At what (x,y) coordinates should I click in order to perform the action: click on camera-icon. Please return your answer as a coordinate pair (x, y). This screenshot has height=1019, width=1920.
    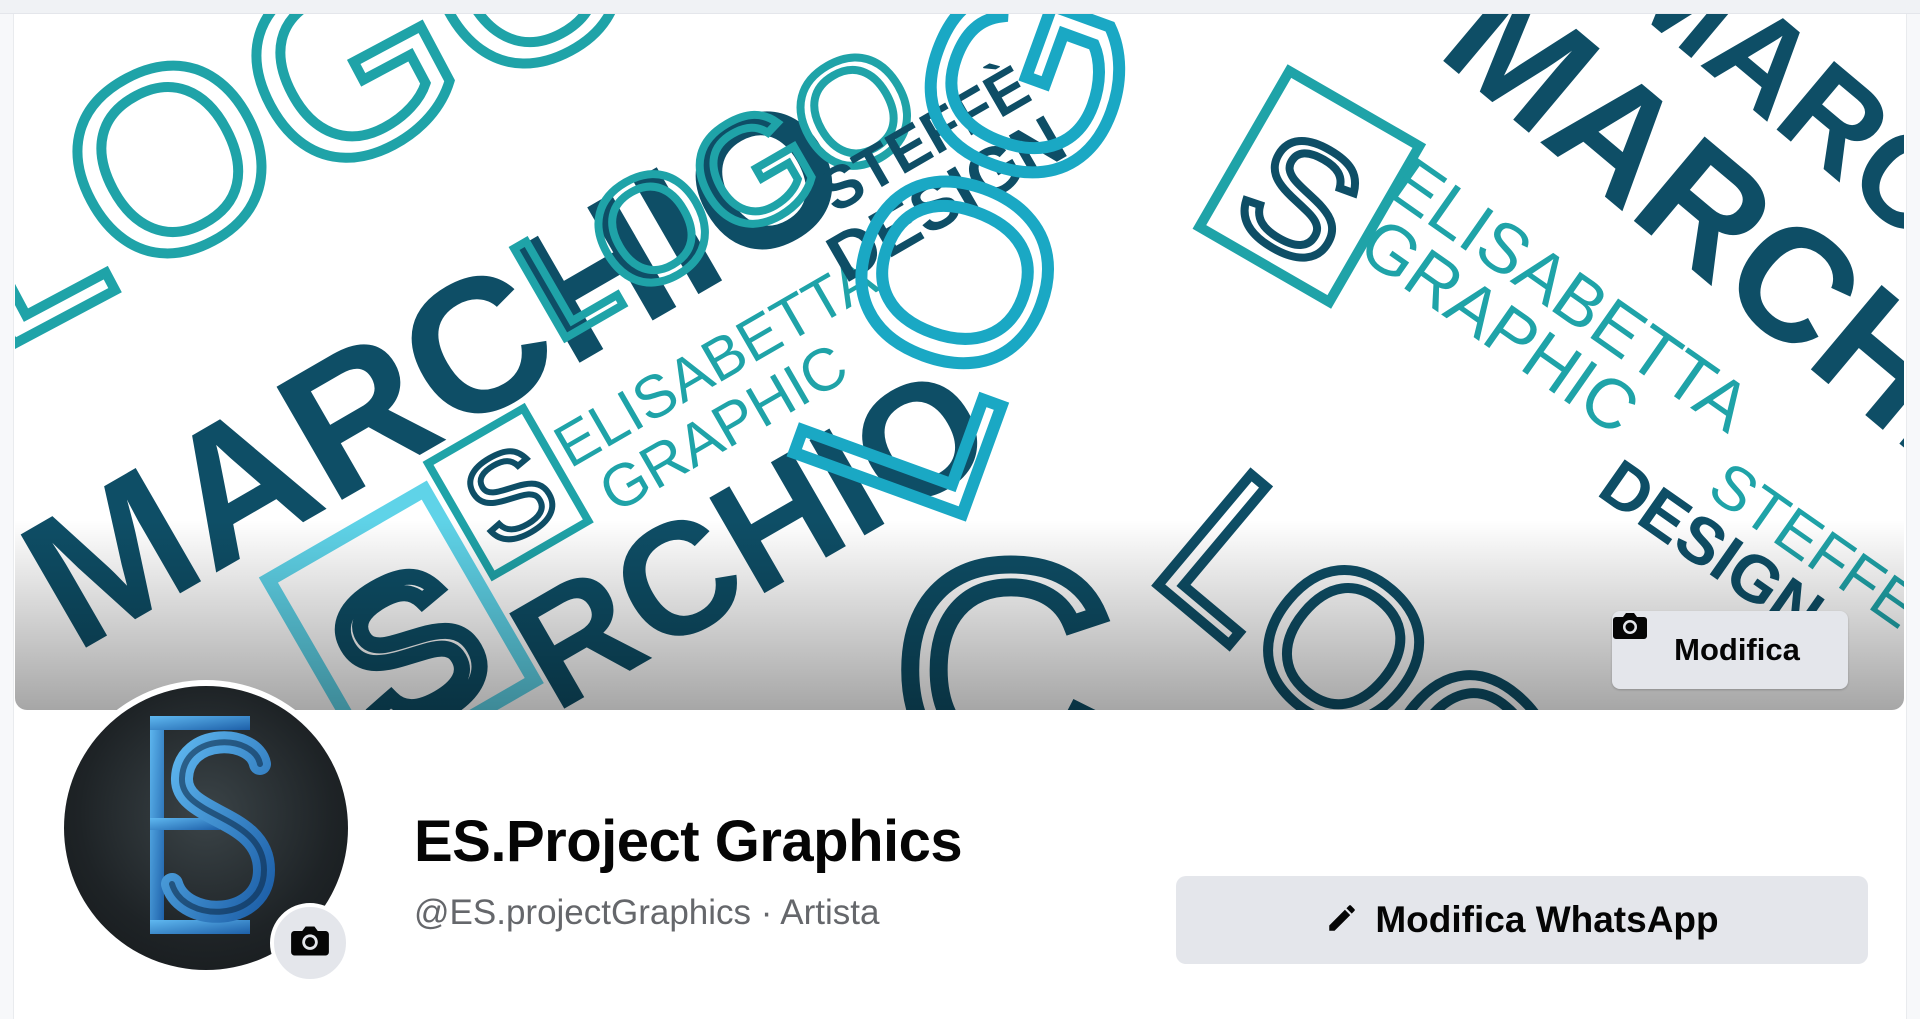
    Looking at the image, I should click on (310, 943).